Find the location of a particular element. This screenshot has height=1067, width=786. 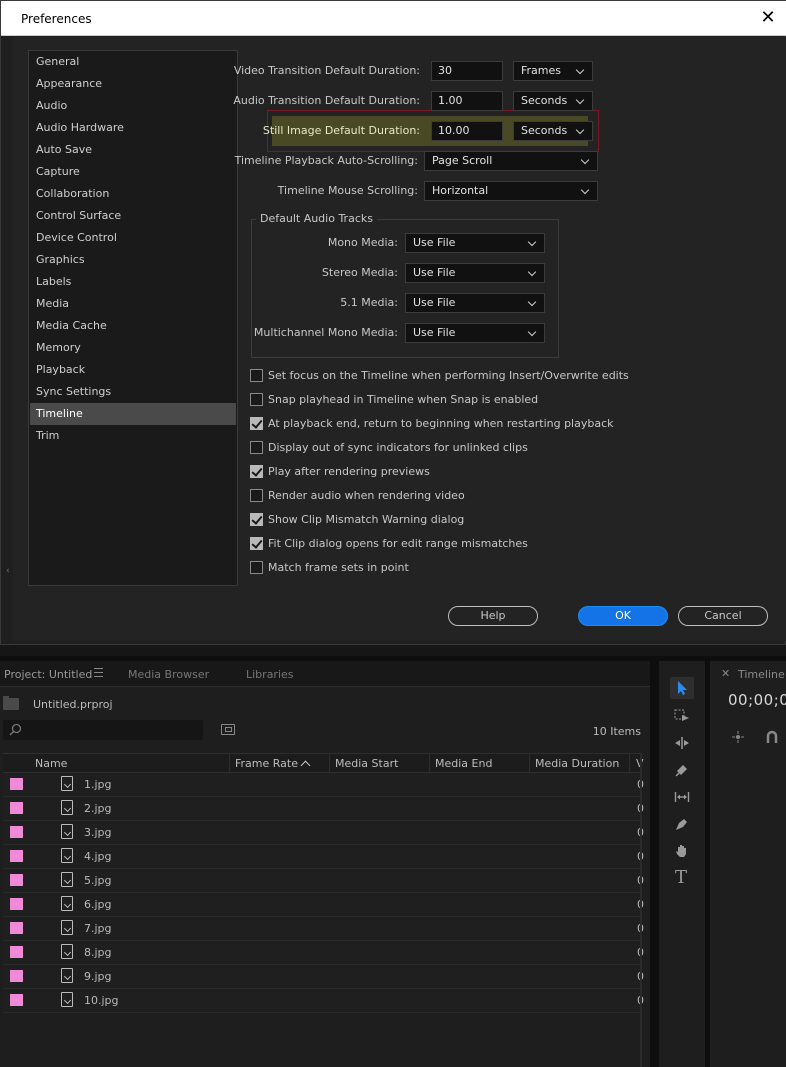

multichannel-media-dropdown: Use File is located at coordinates (475, 333).